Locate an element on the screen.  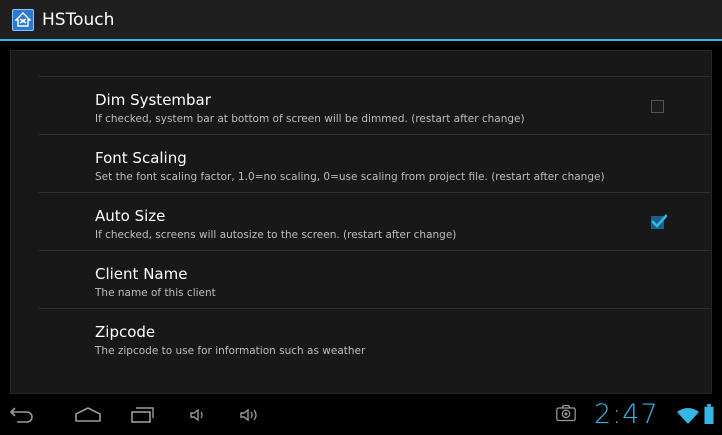
auto-size-checkbox is located at coordinates (659, 221).